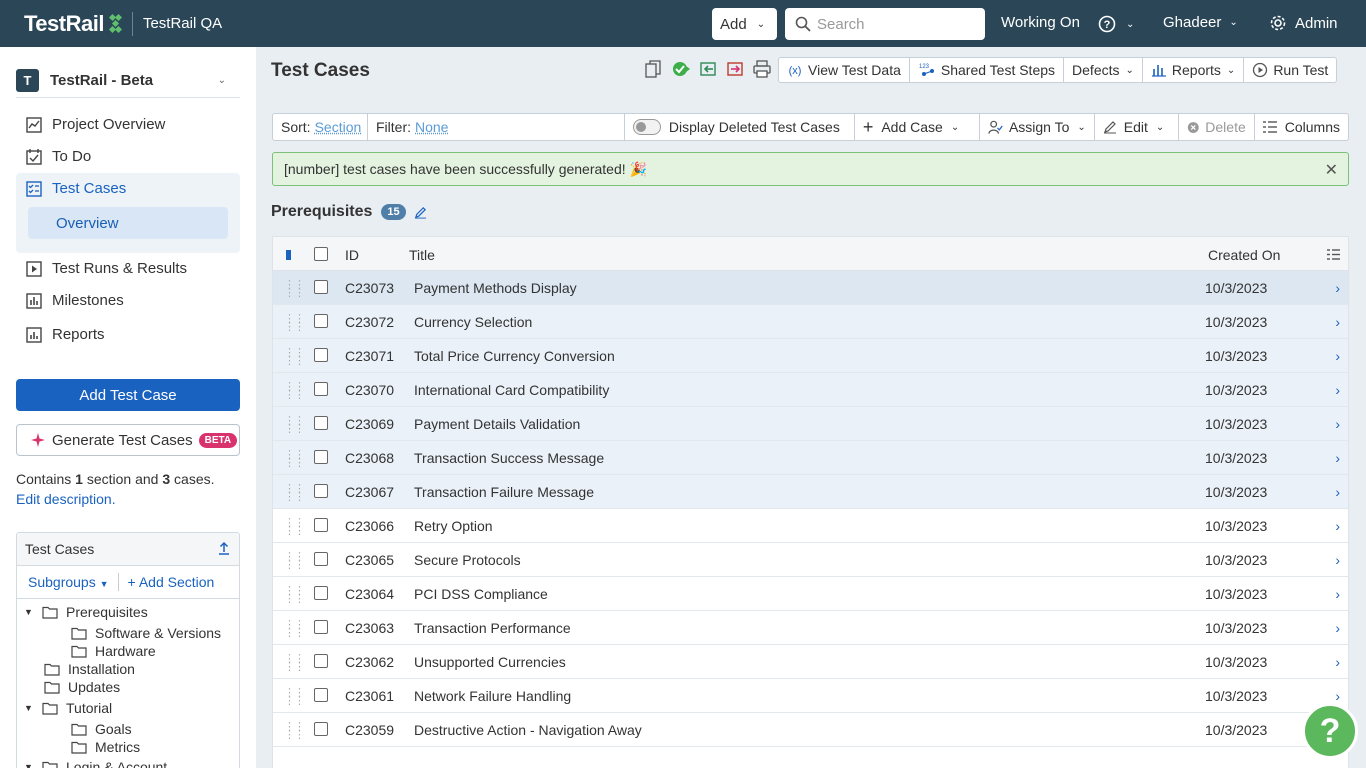 The image size is (1366, 768). I want to click on shared-test-steps-button: 123 Shared Test Steps, so click(987, 70).